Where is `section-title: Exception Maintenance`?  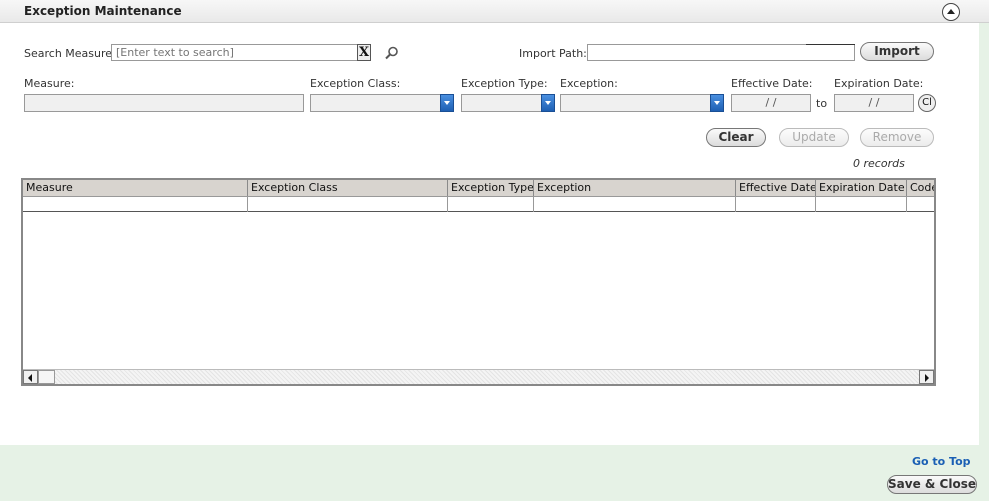
section-title: Exception Maintenance is located at coordinates (103, 11).